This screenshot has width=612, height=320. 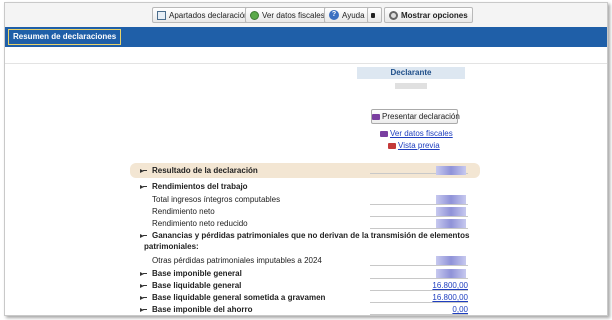 I want to click on tab-resumen-declaraciones: Resumen de declaraciones, so click(x=65, y=37).